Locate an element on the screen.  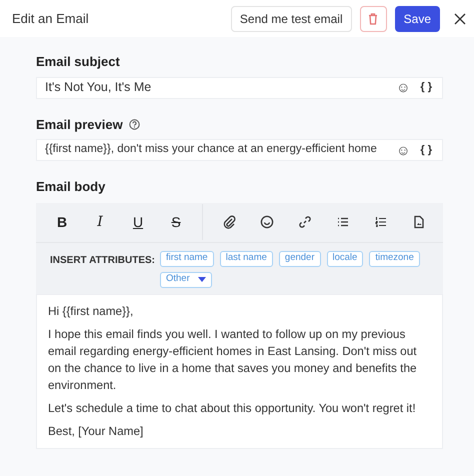
field-label: Email subject is located at coordinates (78, 62).